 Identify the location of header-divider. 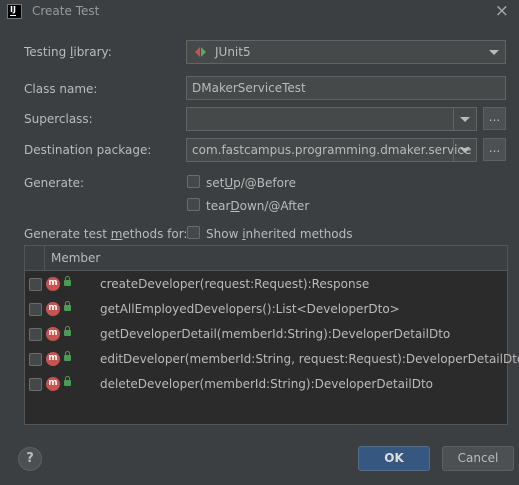
(44, 258).